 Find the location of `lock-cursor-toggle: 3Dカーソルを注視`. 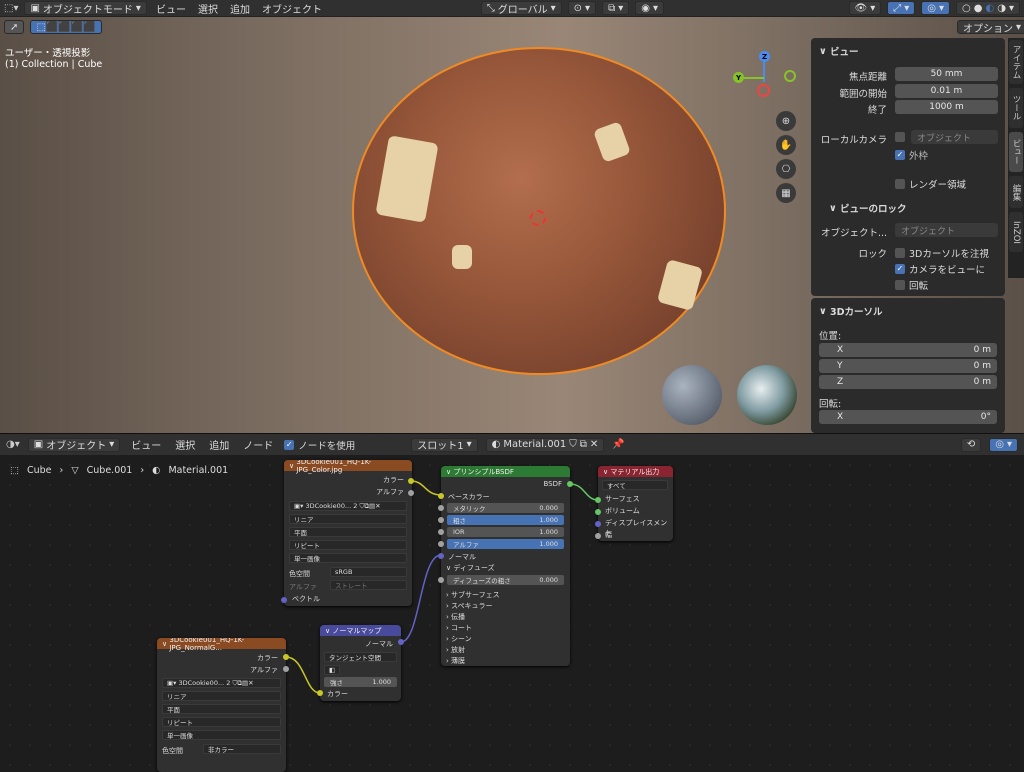

lock-cursor-toggle: 3Dカーソルを注視 is located at coordinates (942, 253).